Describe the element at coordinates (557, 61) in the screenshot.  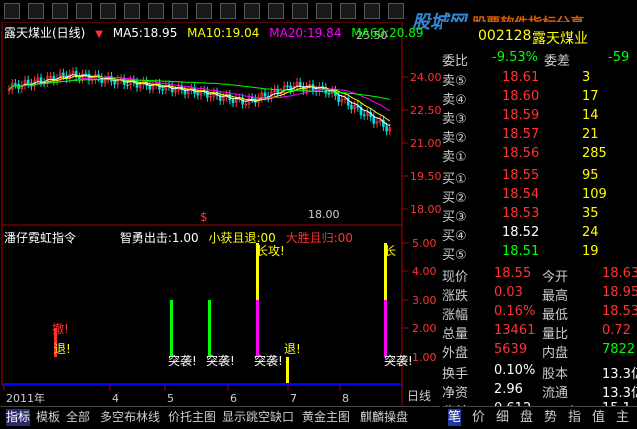
I see `weicha-label: 委差` at that location.